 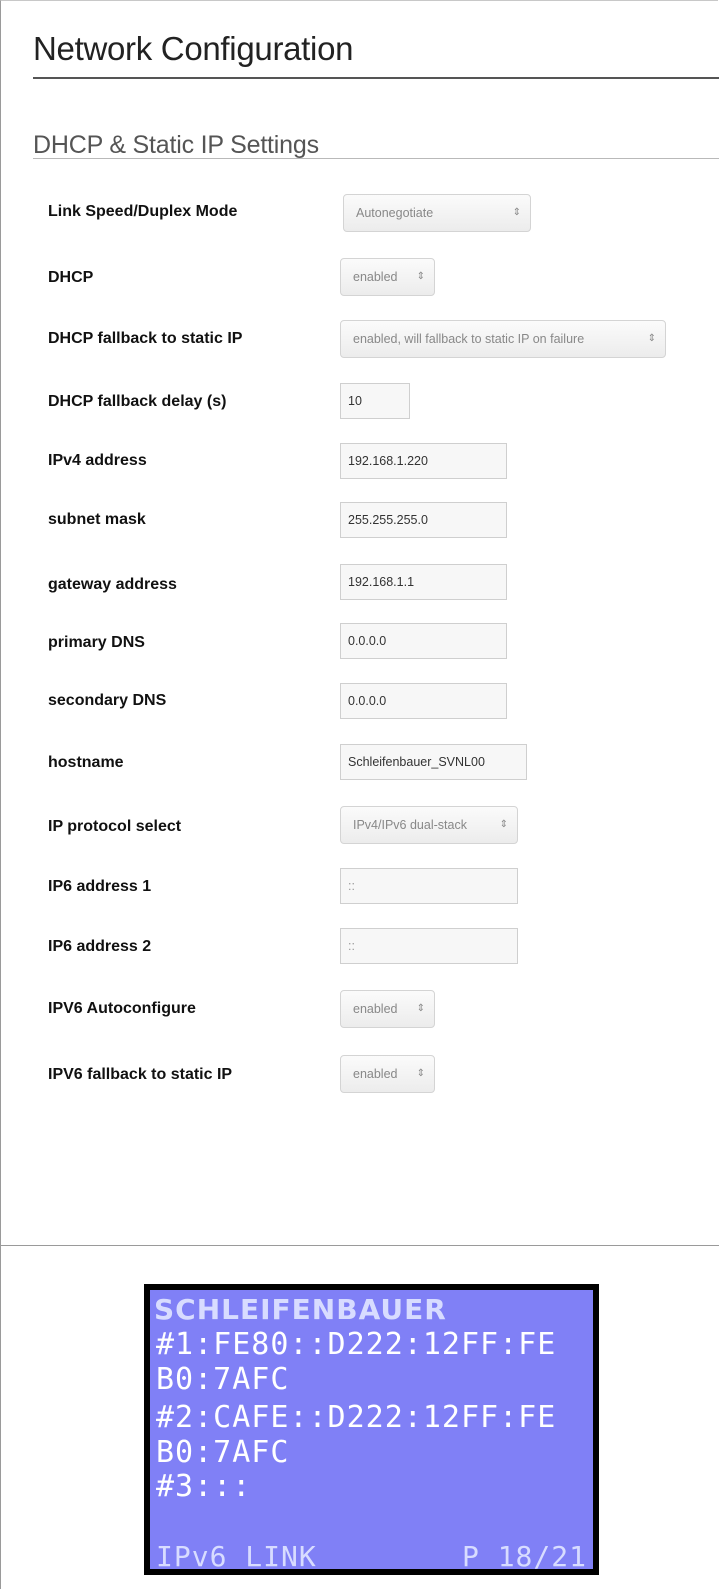 What do you see at coordinates (140, 1074) in the screenshot?
I see `ipv6-fallback-label: IPV6 fallback to static IP` at bounding box center [140, 1074].